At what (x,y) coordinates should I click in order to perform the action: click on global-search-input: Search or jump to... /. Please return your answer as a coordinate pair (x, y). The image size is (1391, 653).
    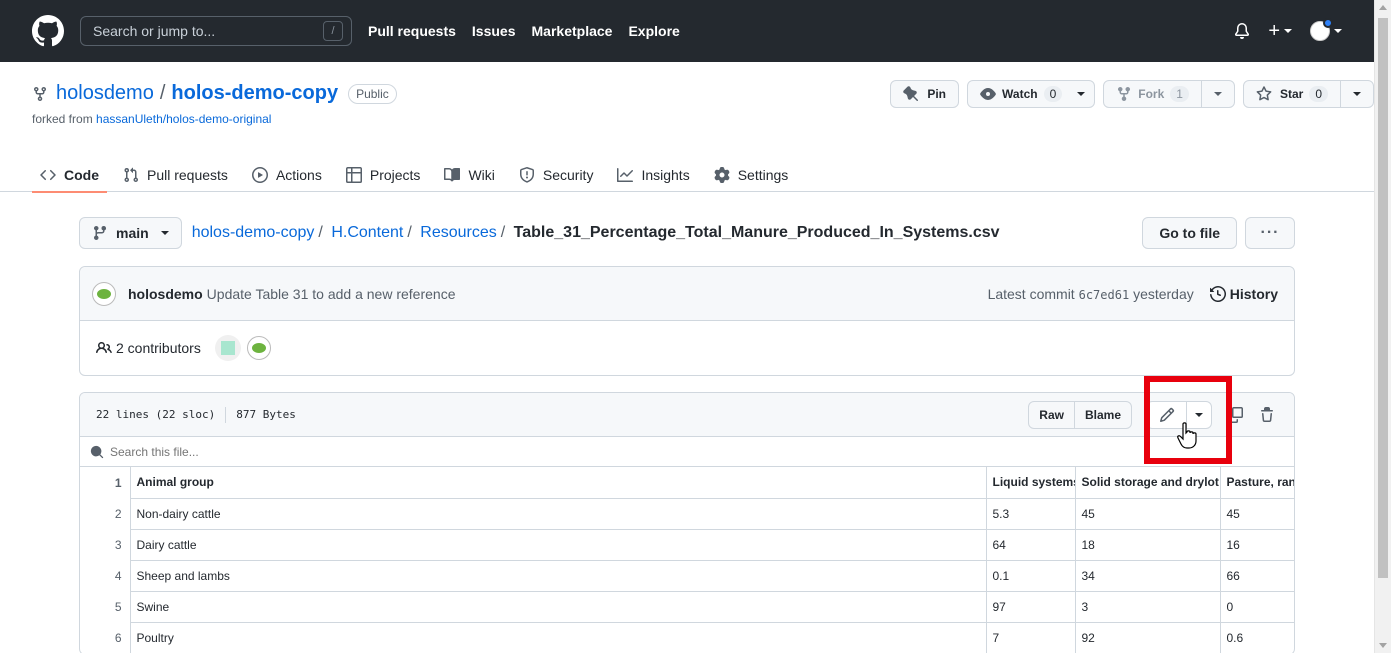
    Looking at the image, I should click on (216, 31).